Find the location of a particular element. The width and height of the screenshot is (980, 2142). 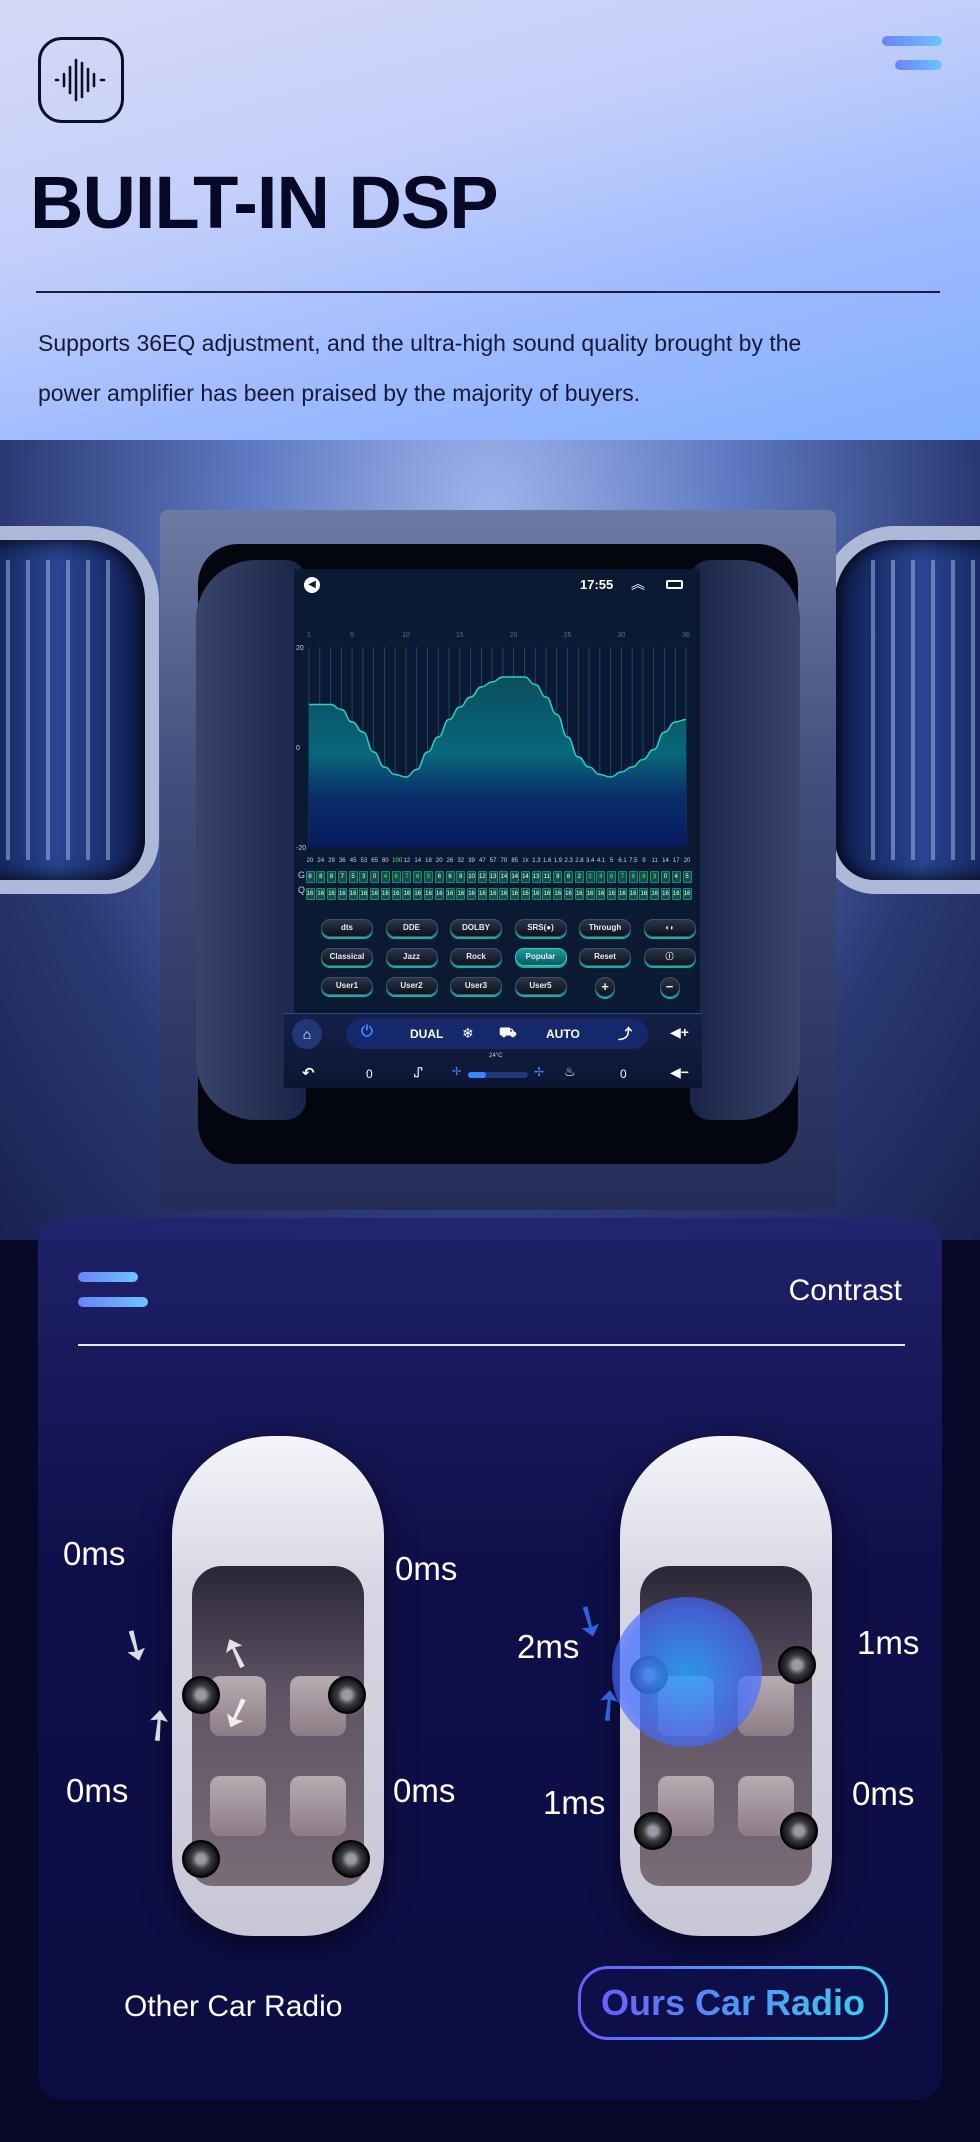

ours-car-radio-button: Ours Car Radio is located at coordinates (733, 2003).